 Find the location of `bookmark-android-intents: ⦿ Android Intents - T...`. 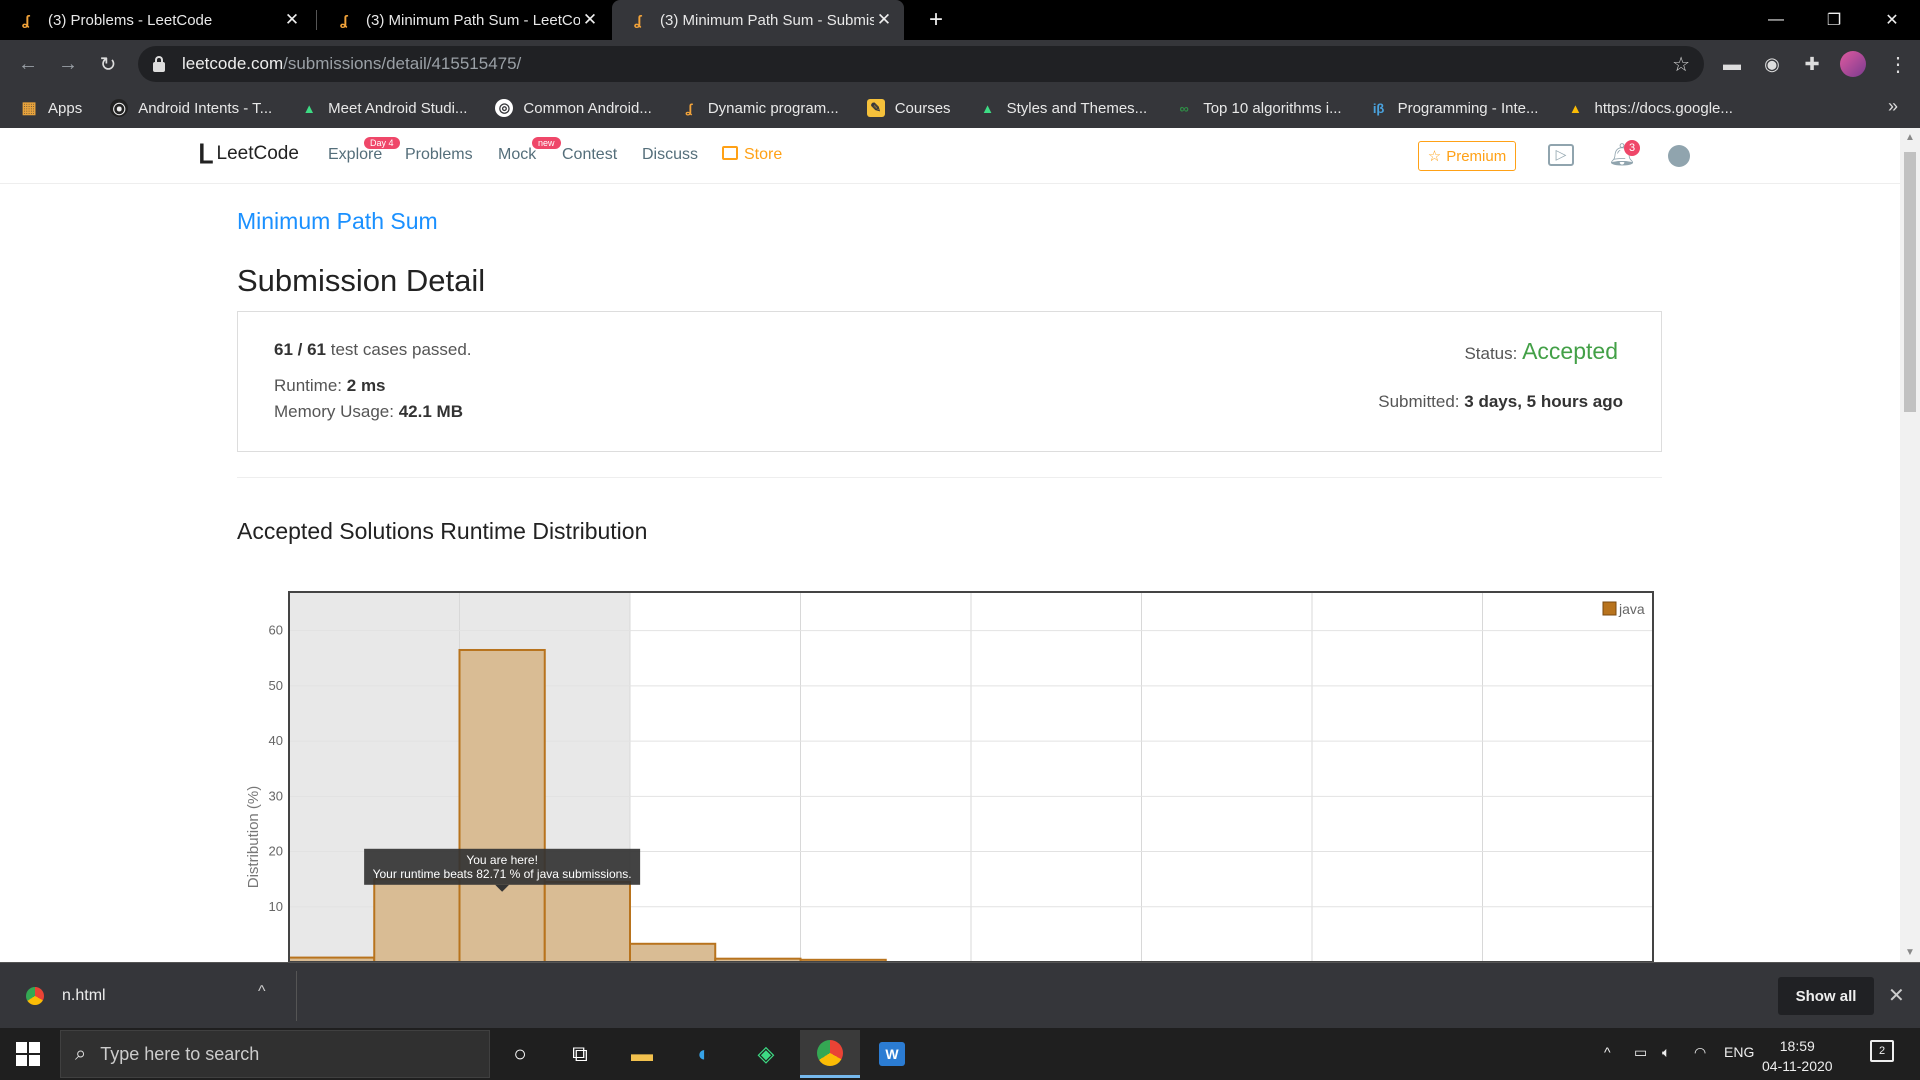

bookmark-android-intents: ⦿ Android Intents - T... is located at coordinates (191, 108).